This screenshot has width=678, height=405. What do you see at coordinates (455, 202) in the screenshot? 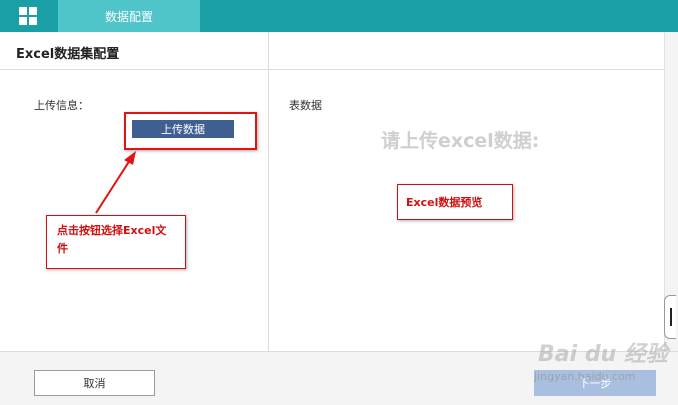
I see `annotation-preview: Excel数据预览` at bounding box center [455, 202].